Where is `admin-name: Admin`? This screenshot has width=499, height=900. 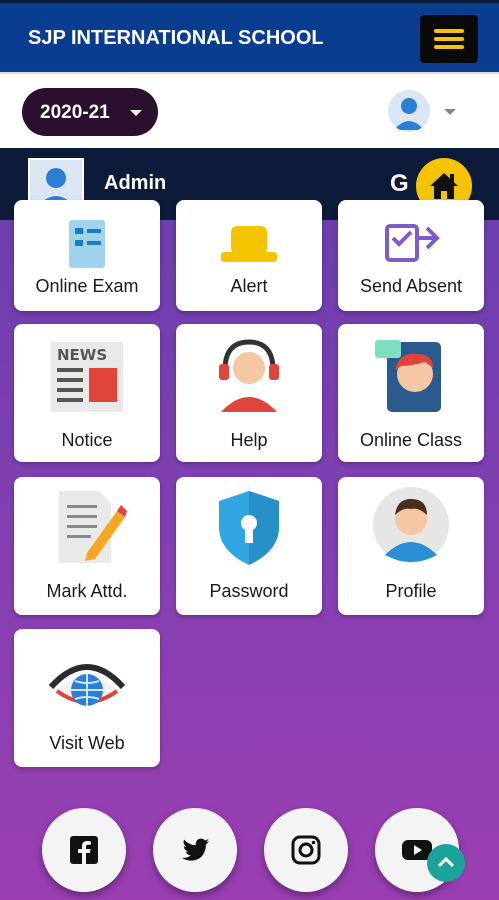
admin-name: Admin is located at coordinates (135, 183).